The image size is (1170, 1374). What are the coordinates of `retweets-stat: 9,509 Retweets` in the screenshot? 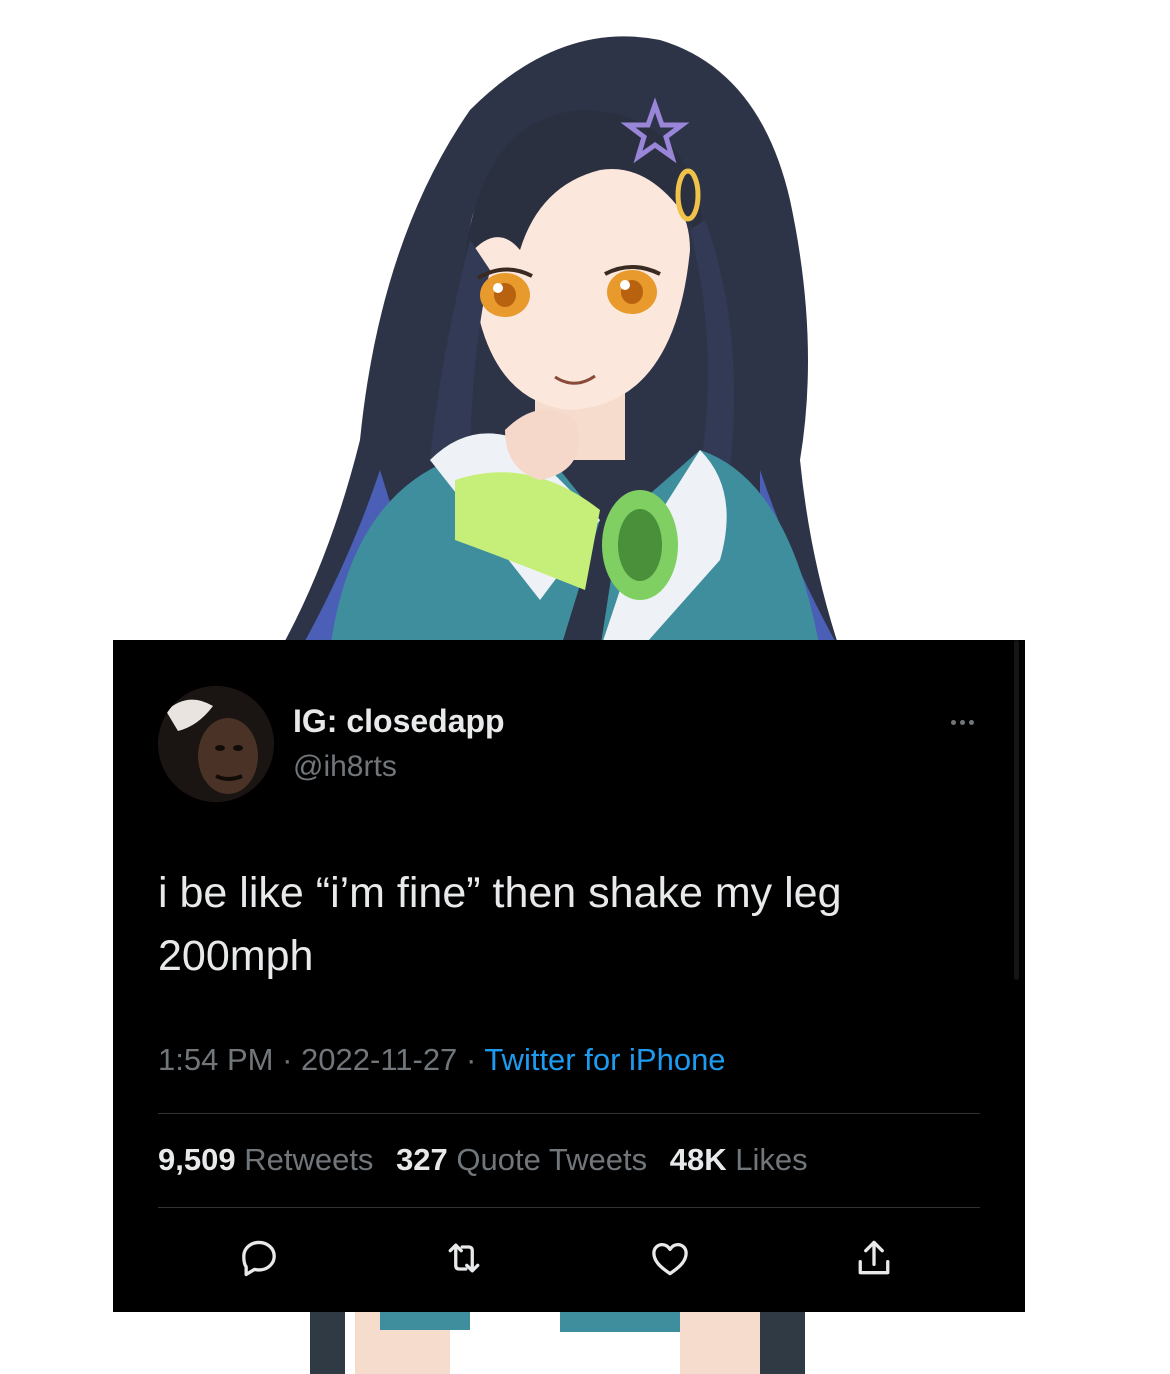 It's located at (265, 1159).